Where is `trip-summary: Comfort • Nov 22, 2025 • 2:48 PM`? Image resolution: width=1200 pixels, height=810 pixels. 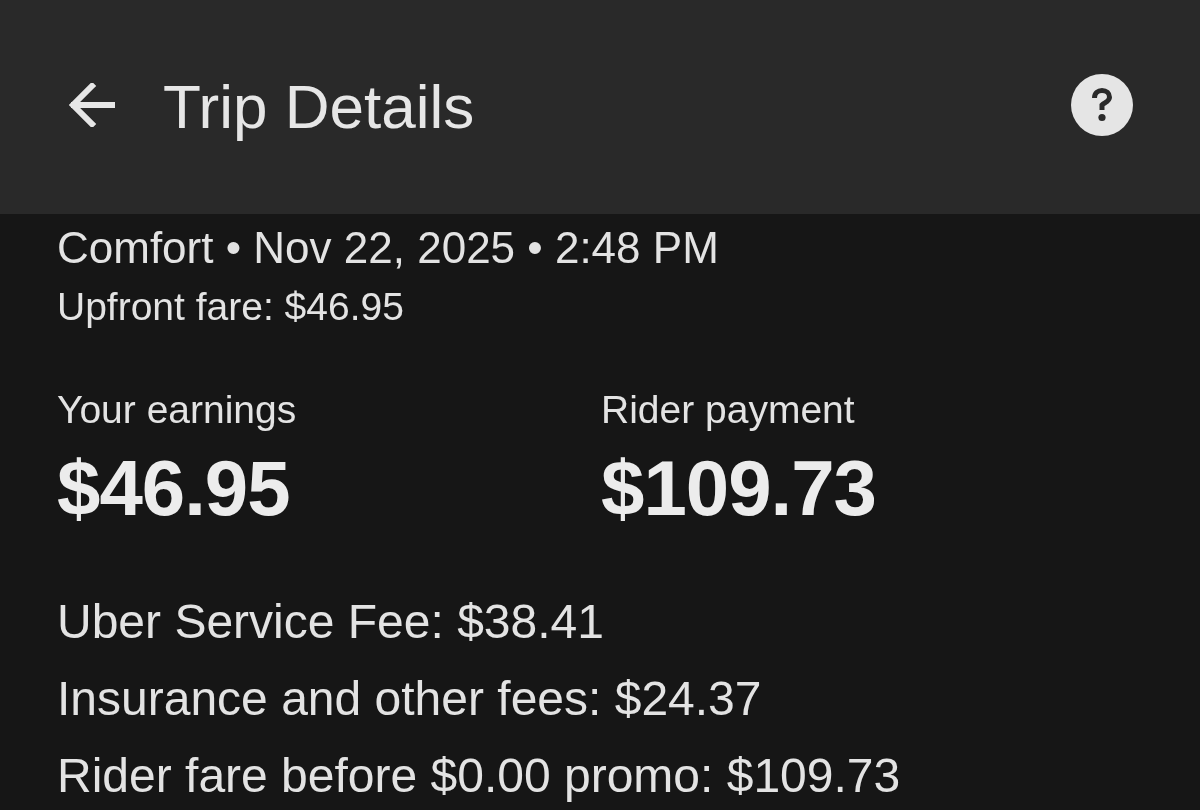
trip-summary: Comfort • Nov 22, 2025 • 2:48 PM is located at coordinates (388, 248).